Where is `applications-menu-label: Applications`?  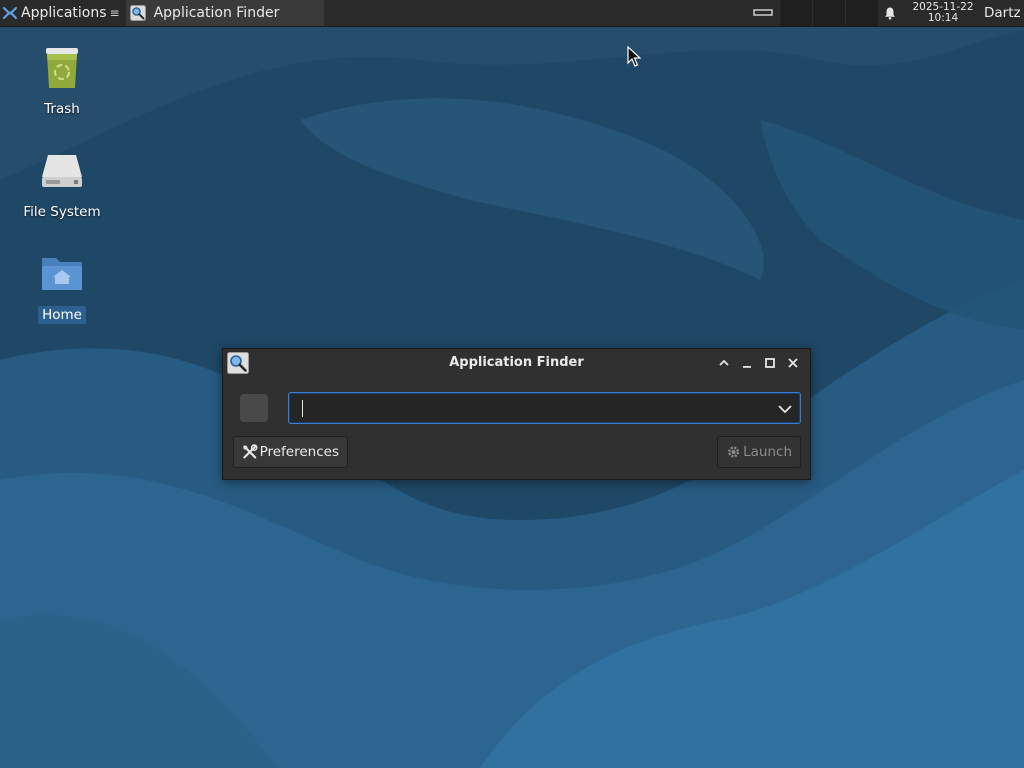
applications-menu-label: Applications is located at coordinates (64, 13).